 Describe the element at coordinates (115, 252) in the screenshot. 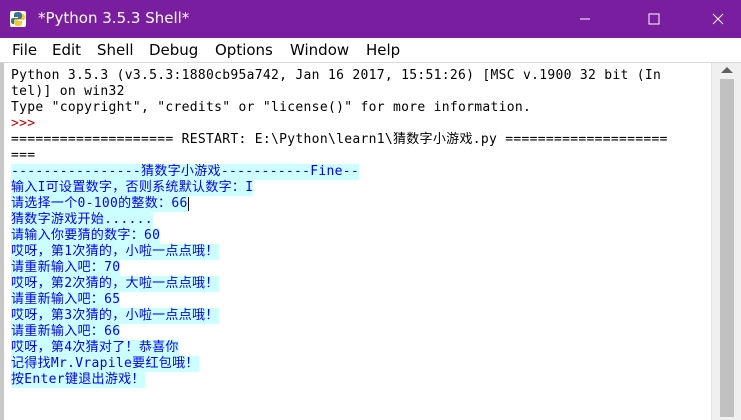

I see `output-line: 哎呀，第1次猜的，小啦一点点哦！` at that location.